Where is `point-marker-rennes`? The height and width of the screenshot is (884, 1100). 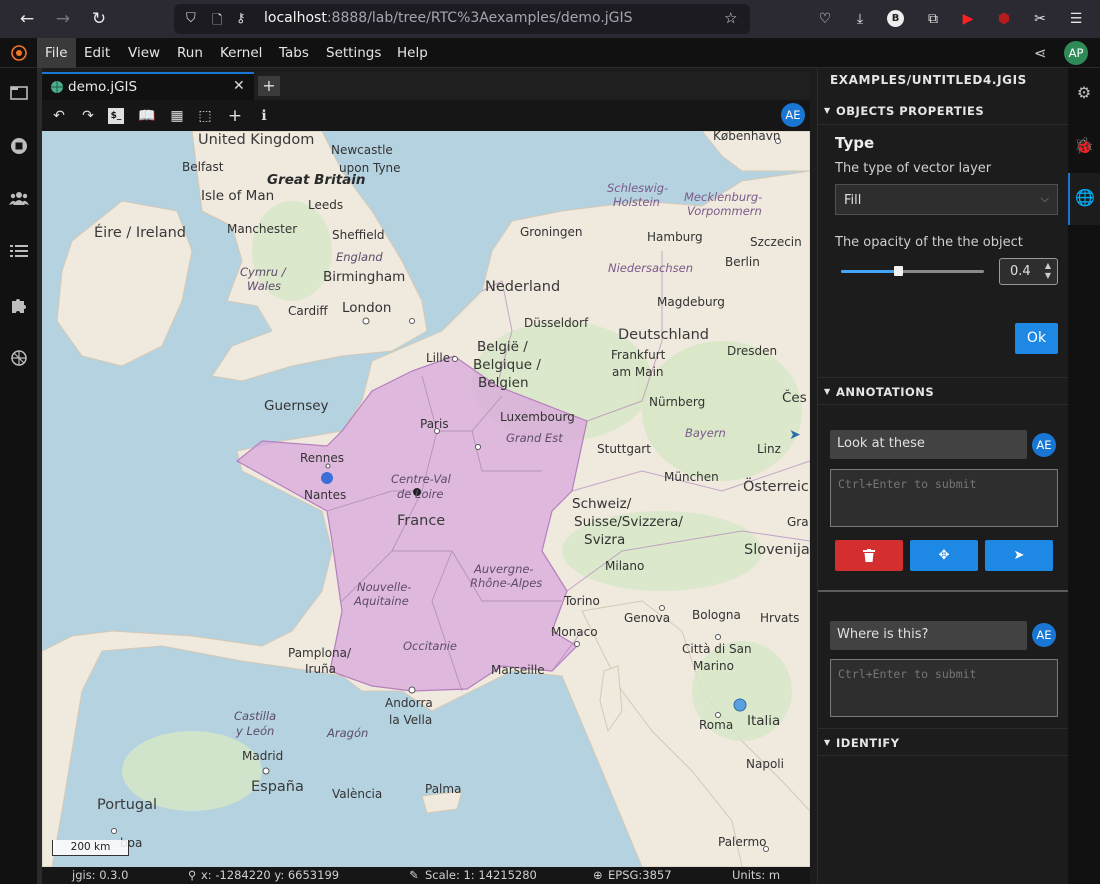
point-marker-rennes is located at coordinates (327, 478).